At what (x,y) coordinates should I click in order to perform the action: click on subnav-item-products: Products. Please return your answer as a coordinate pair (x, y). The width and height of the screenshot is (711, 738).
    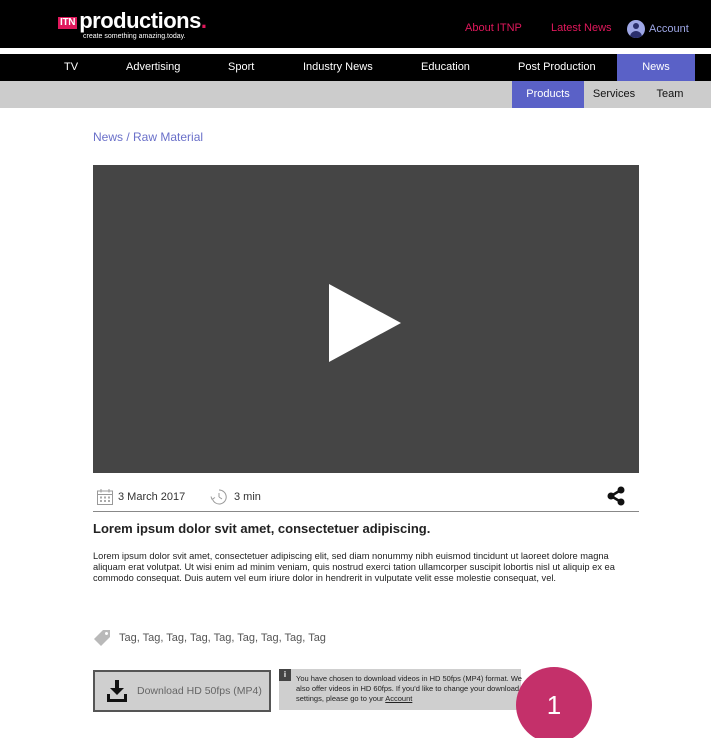
    Looking at the image, I should click on (548, 94).